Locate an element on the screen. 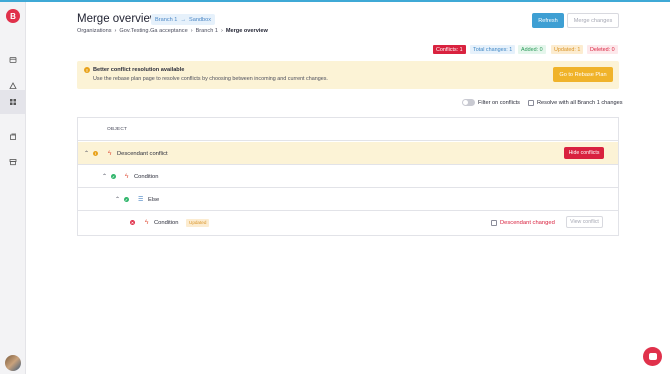  hide-conflicts-button: Hide conflicts is located at coordinates (584, 153).